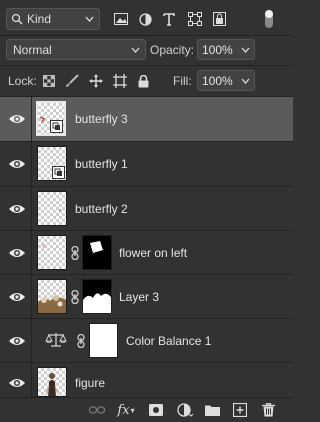 The image size is (320, 422). Describe the element at coordinates (96, 81) in the screenshot. I see `lock-position-icon` at that location.